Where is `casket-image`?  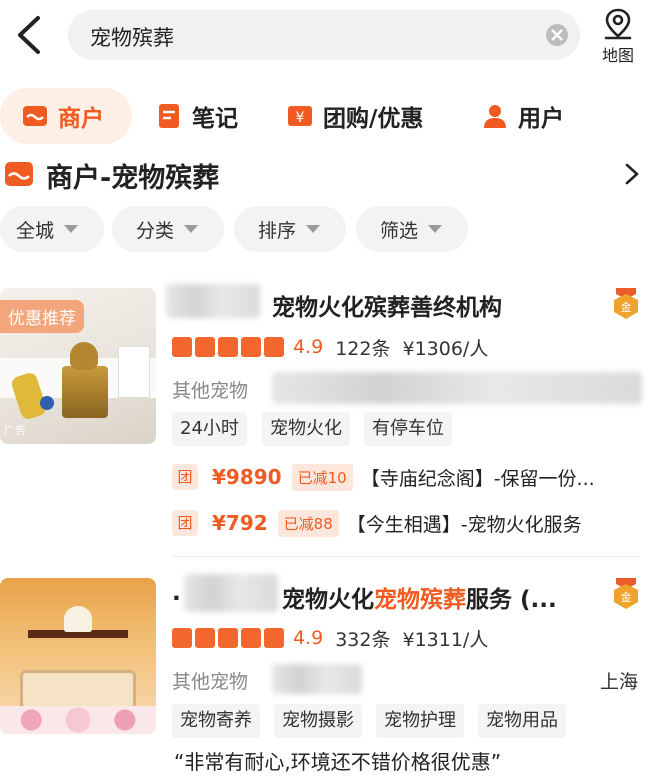 casket-image is located at coordinates (78, 690).